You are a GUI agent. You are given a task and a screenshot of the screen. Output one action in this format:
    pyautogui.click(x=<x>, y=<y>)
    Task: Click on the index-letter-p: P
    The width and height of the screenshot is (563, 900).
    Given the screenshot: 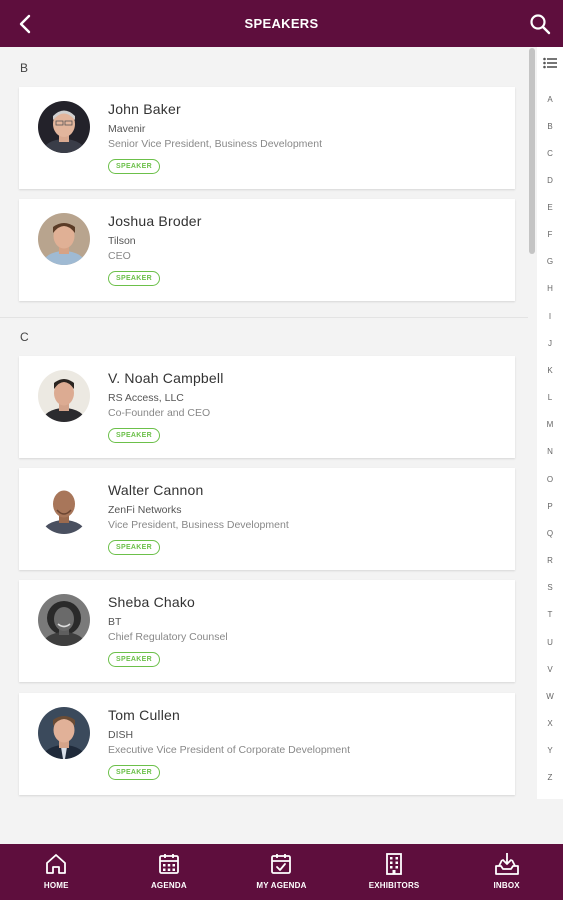 What is the action you would take?
    pyautogui.click(x=550, y=506)
    